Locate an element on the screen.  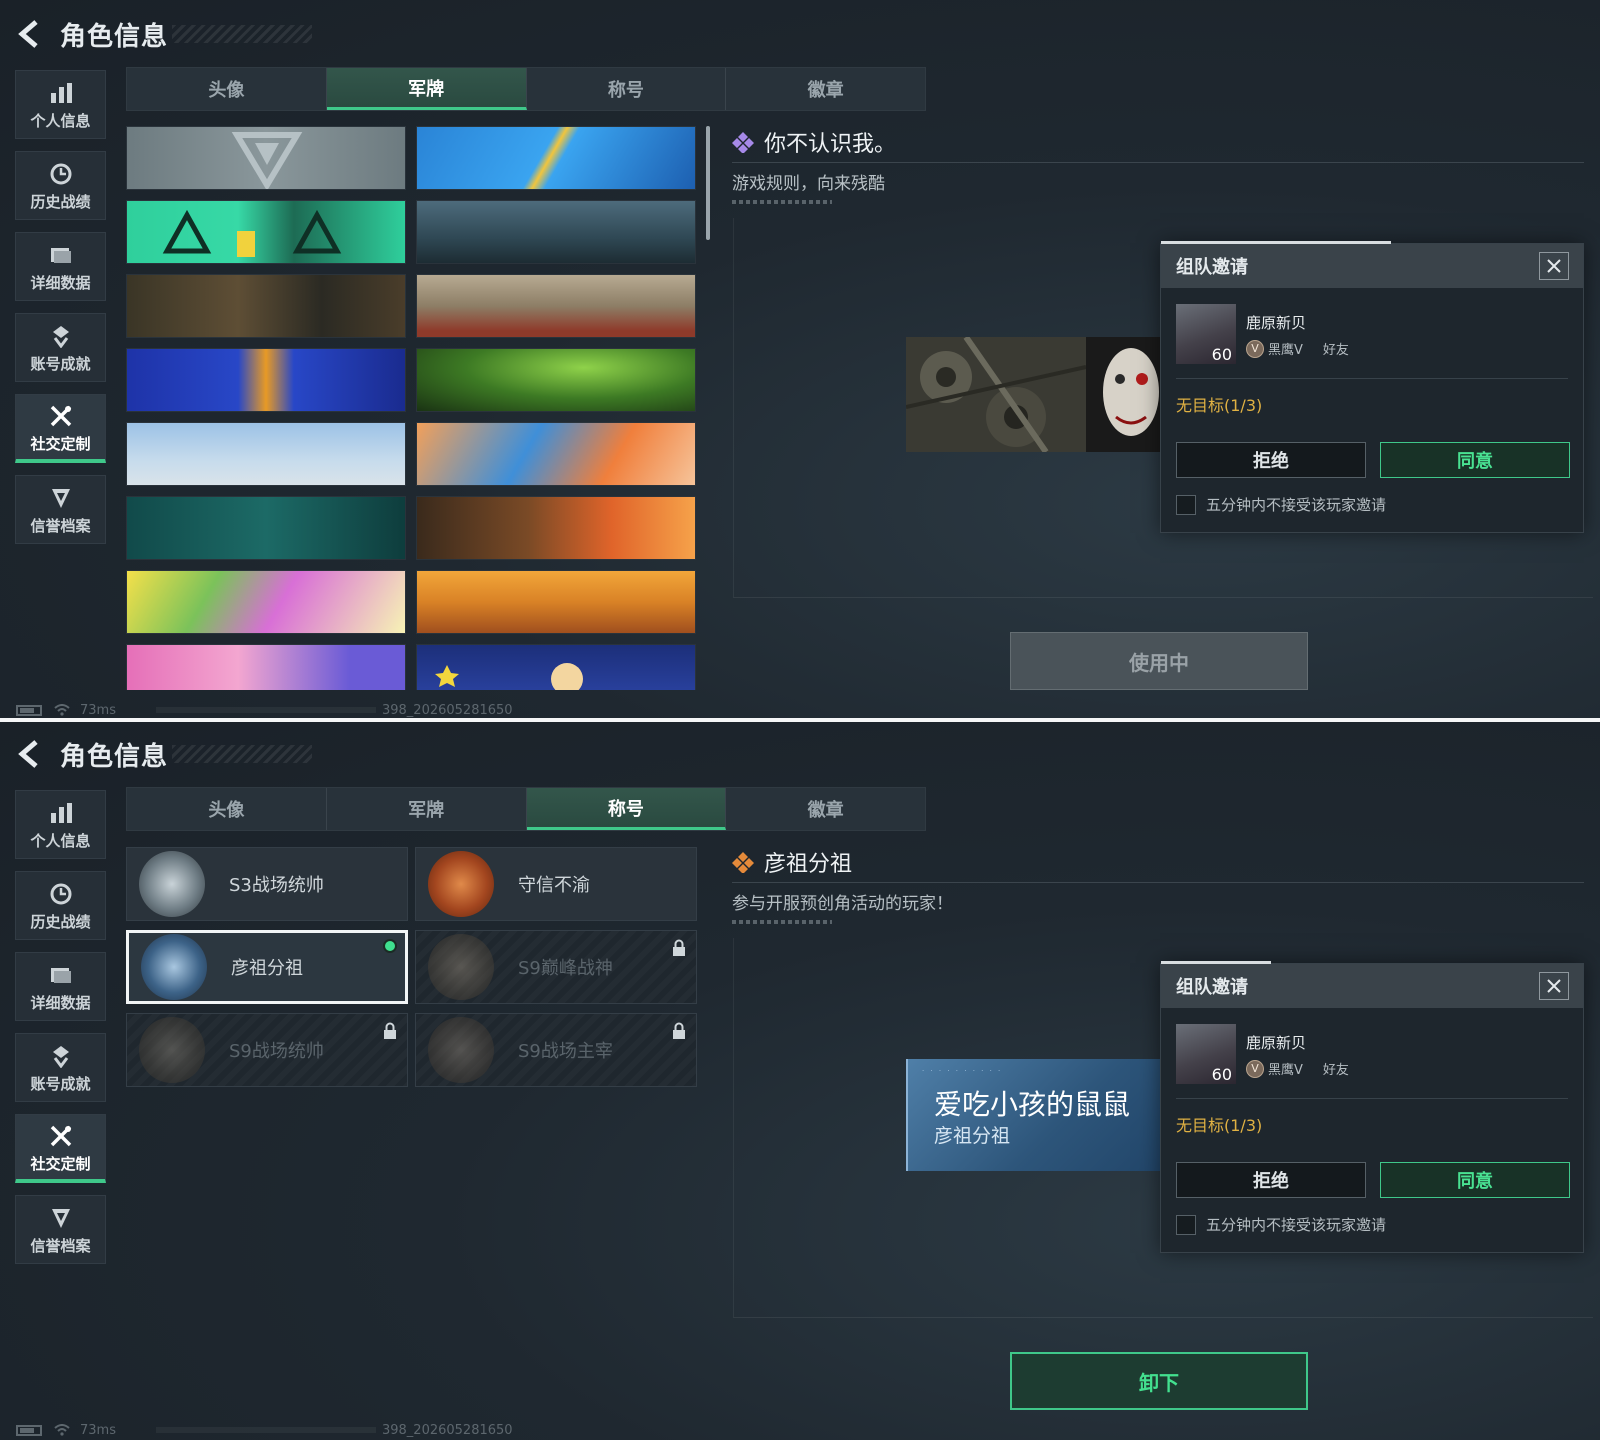
mute-label: 五分钟内不接受该玩家邀请 is located at coordinates (1296, 505).